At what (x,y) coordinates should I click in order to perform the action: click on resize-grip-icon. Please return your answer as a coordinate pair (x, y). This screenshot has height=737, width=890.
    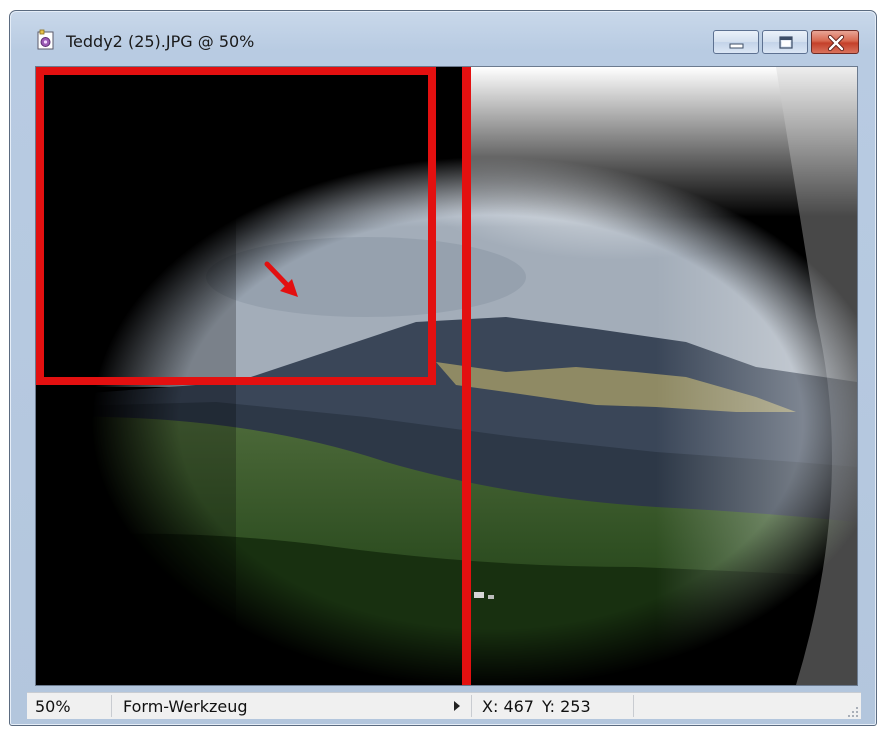
    Looking at the image, I should click on (852, 710).